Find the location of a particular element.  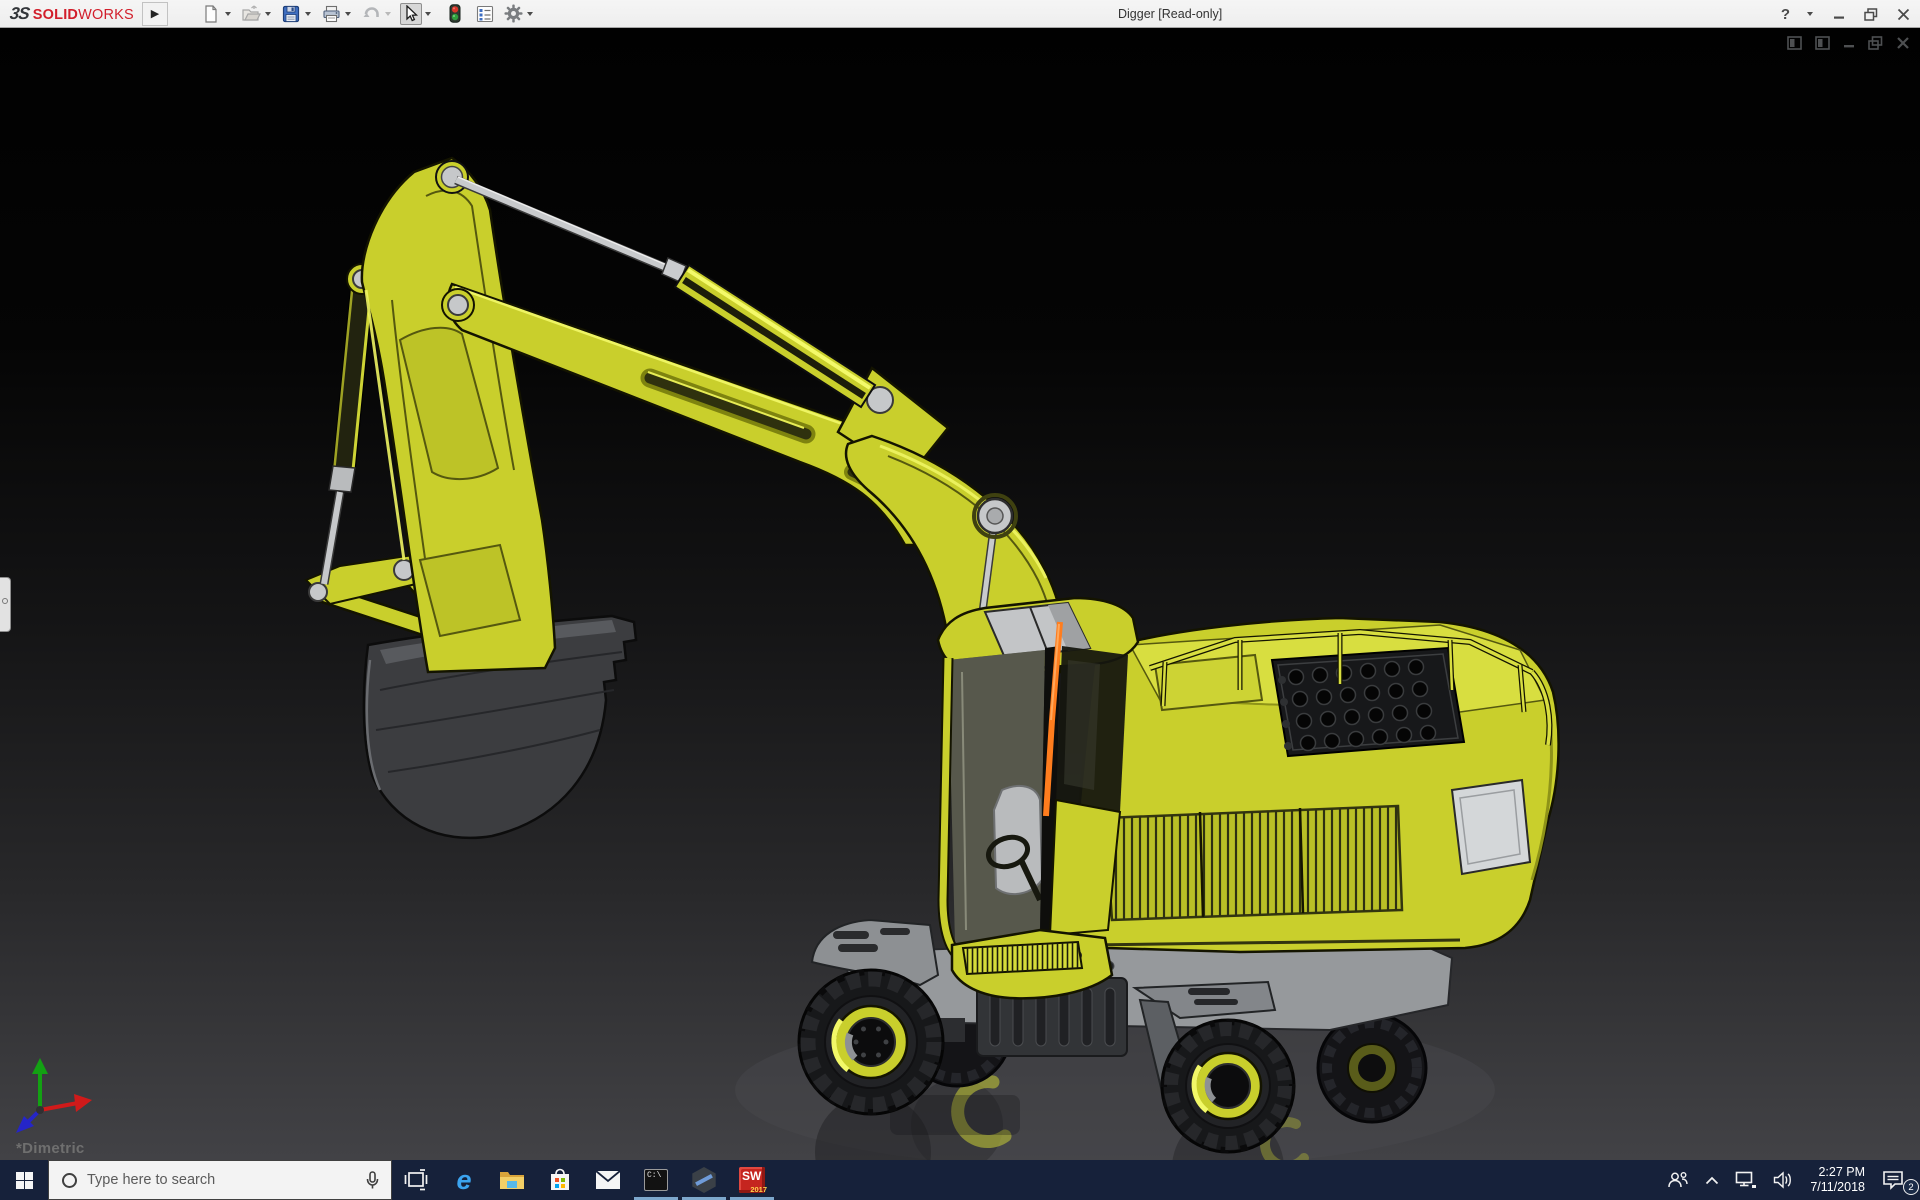

undo-button is located at coordinates (371, 14).